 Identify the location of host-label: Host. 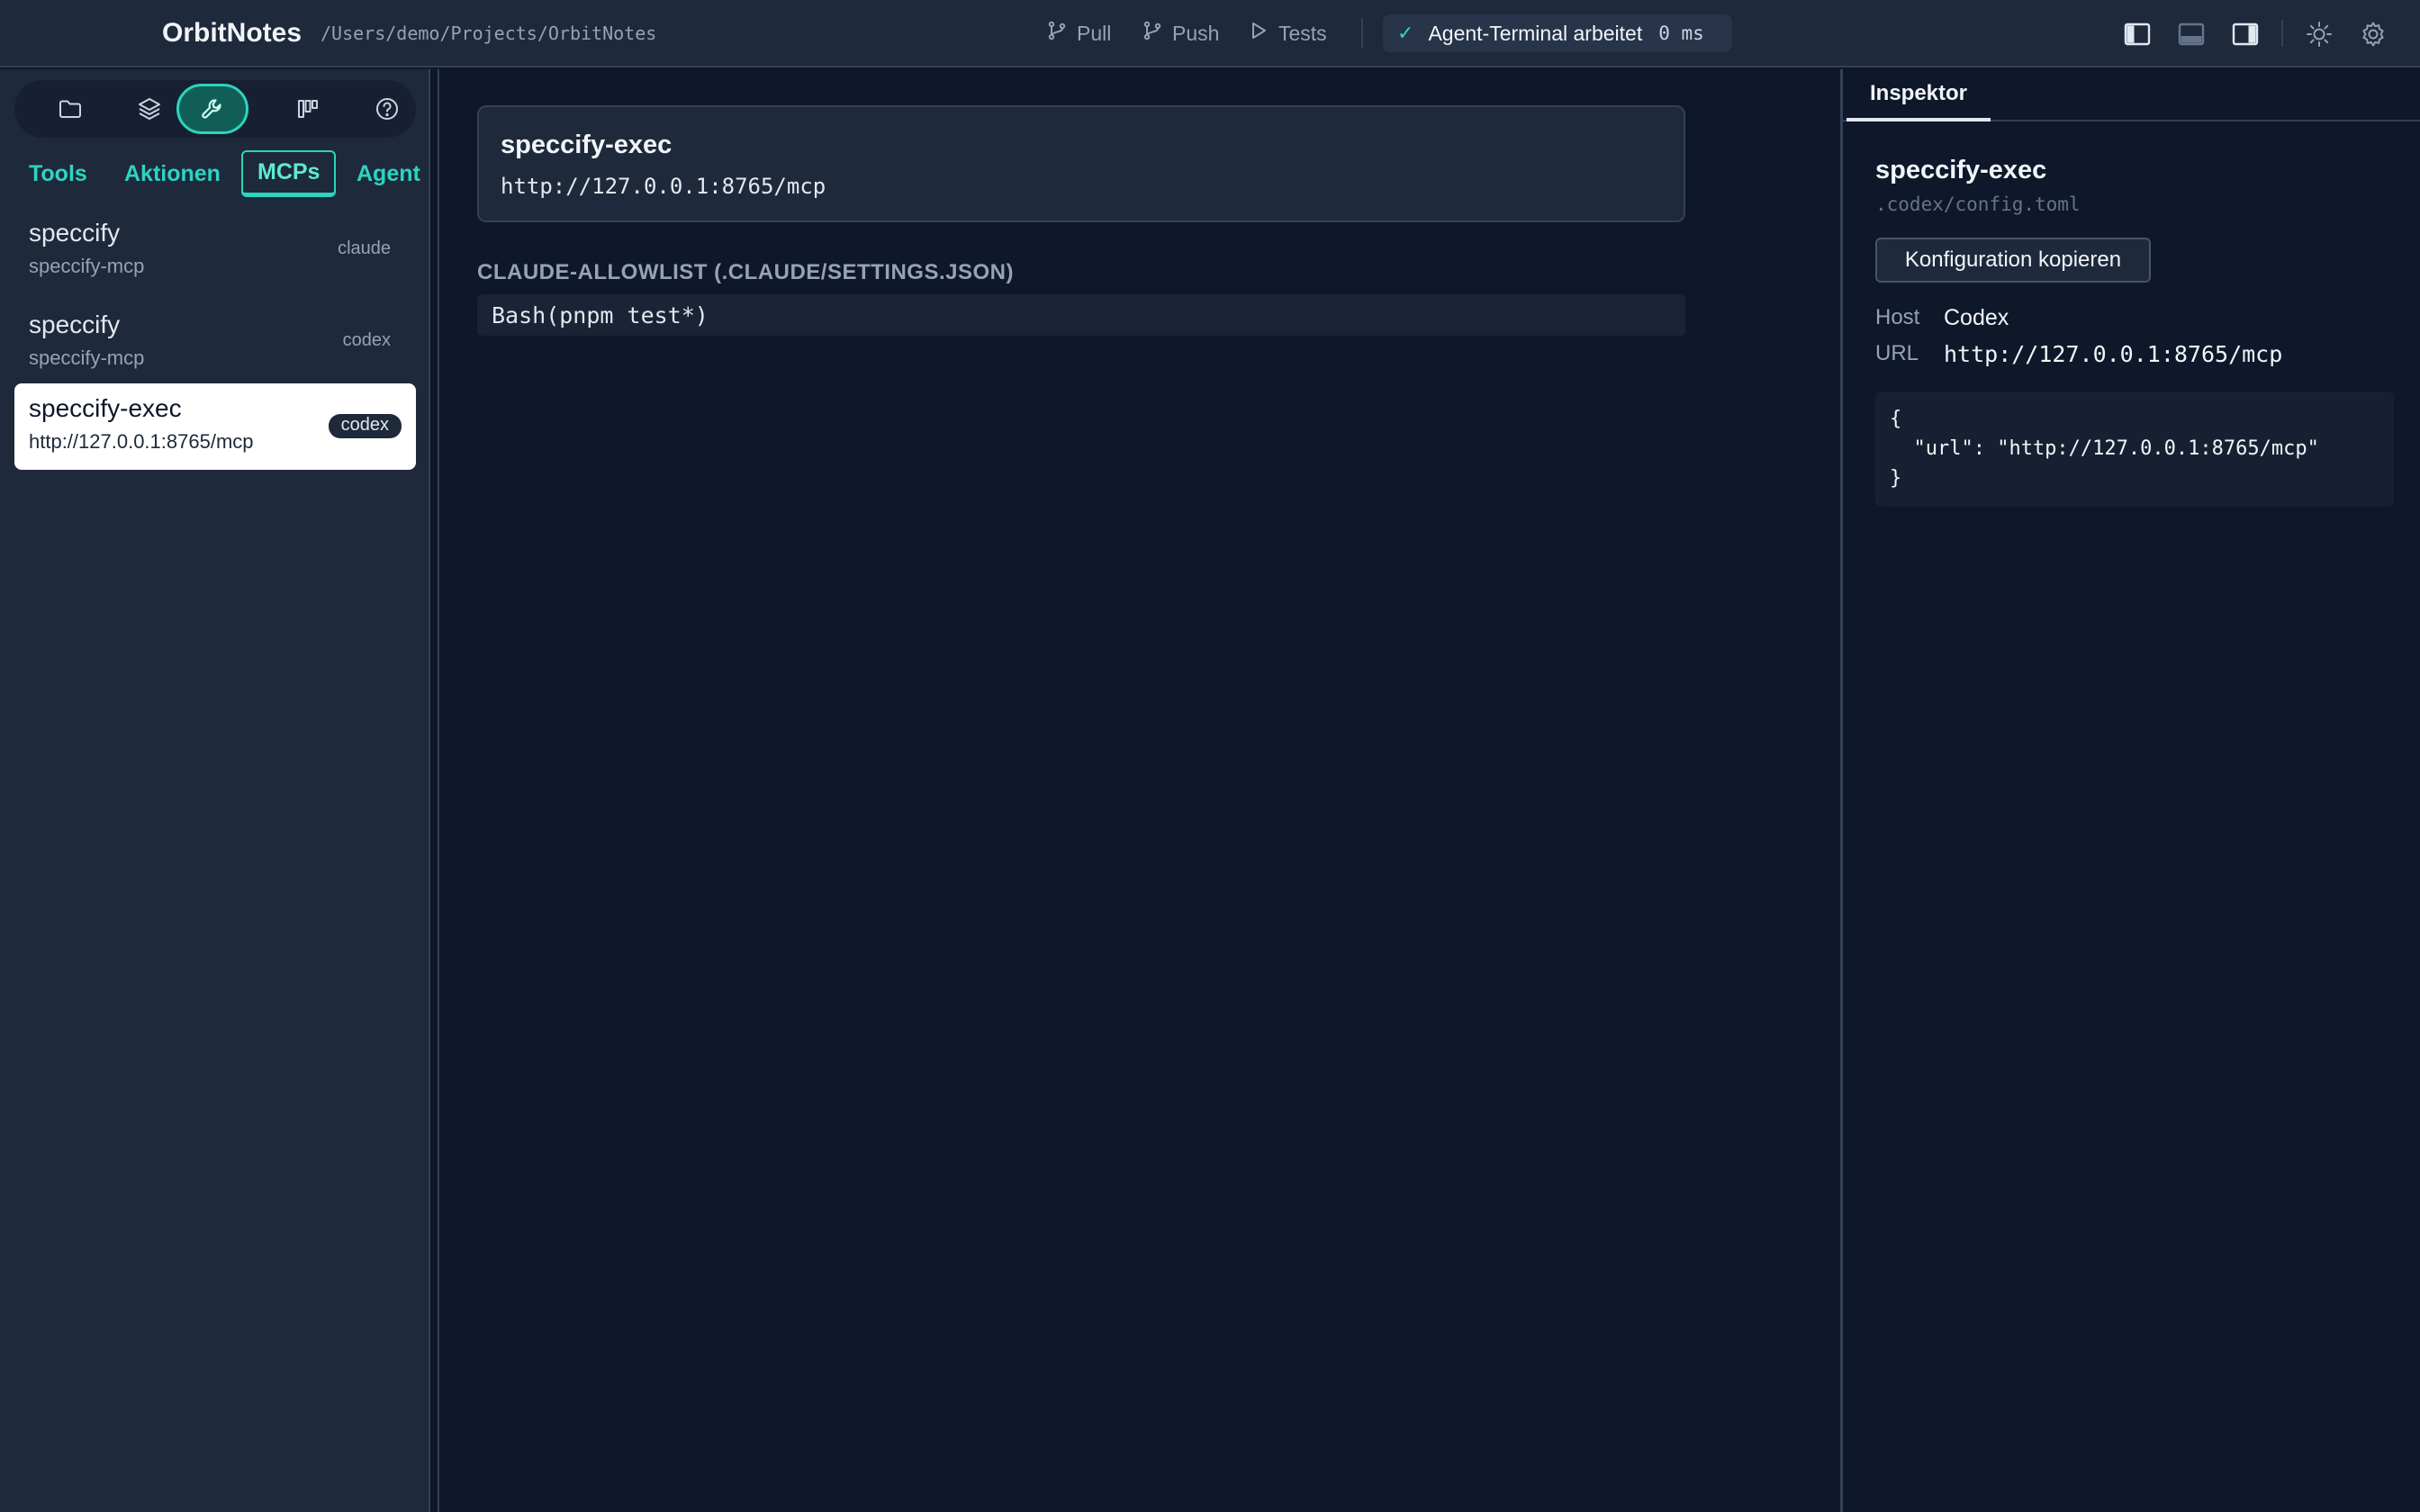
(1897, 317).